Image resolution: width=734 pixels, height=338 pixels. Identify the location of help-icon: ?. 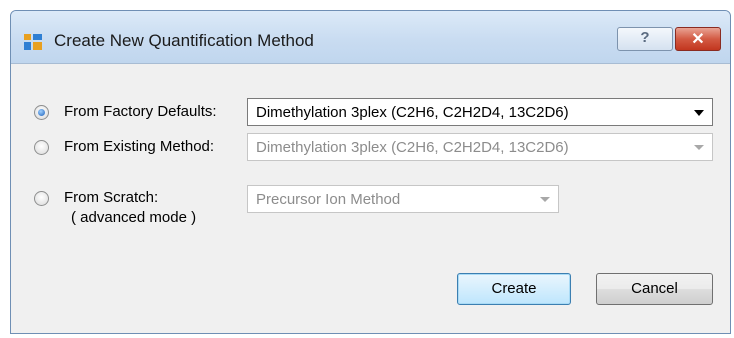
(645, 37).